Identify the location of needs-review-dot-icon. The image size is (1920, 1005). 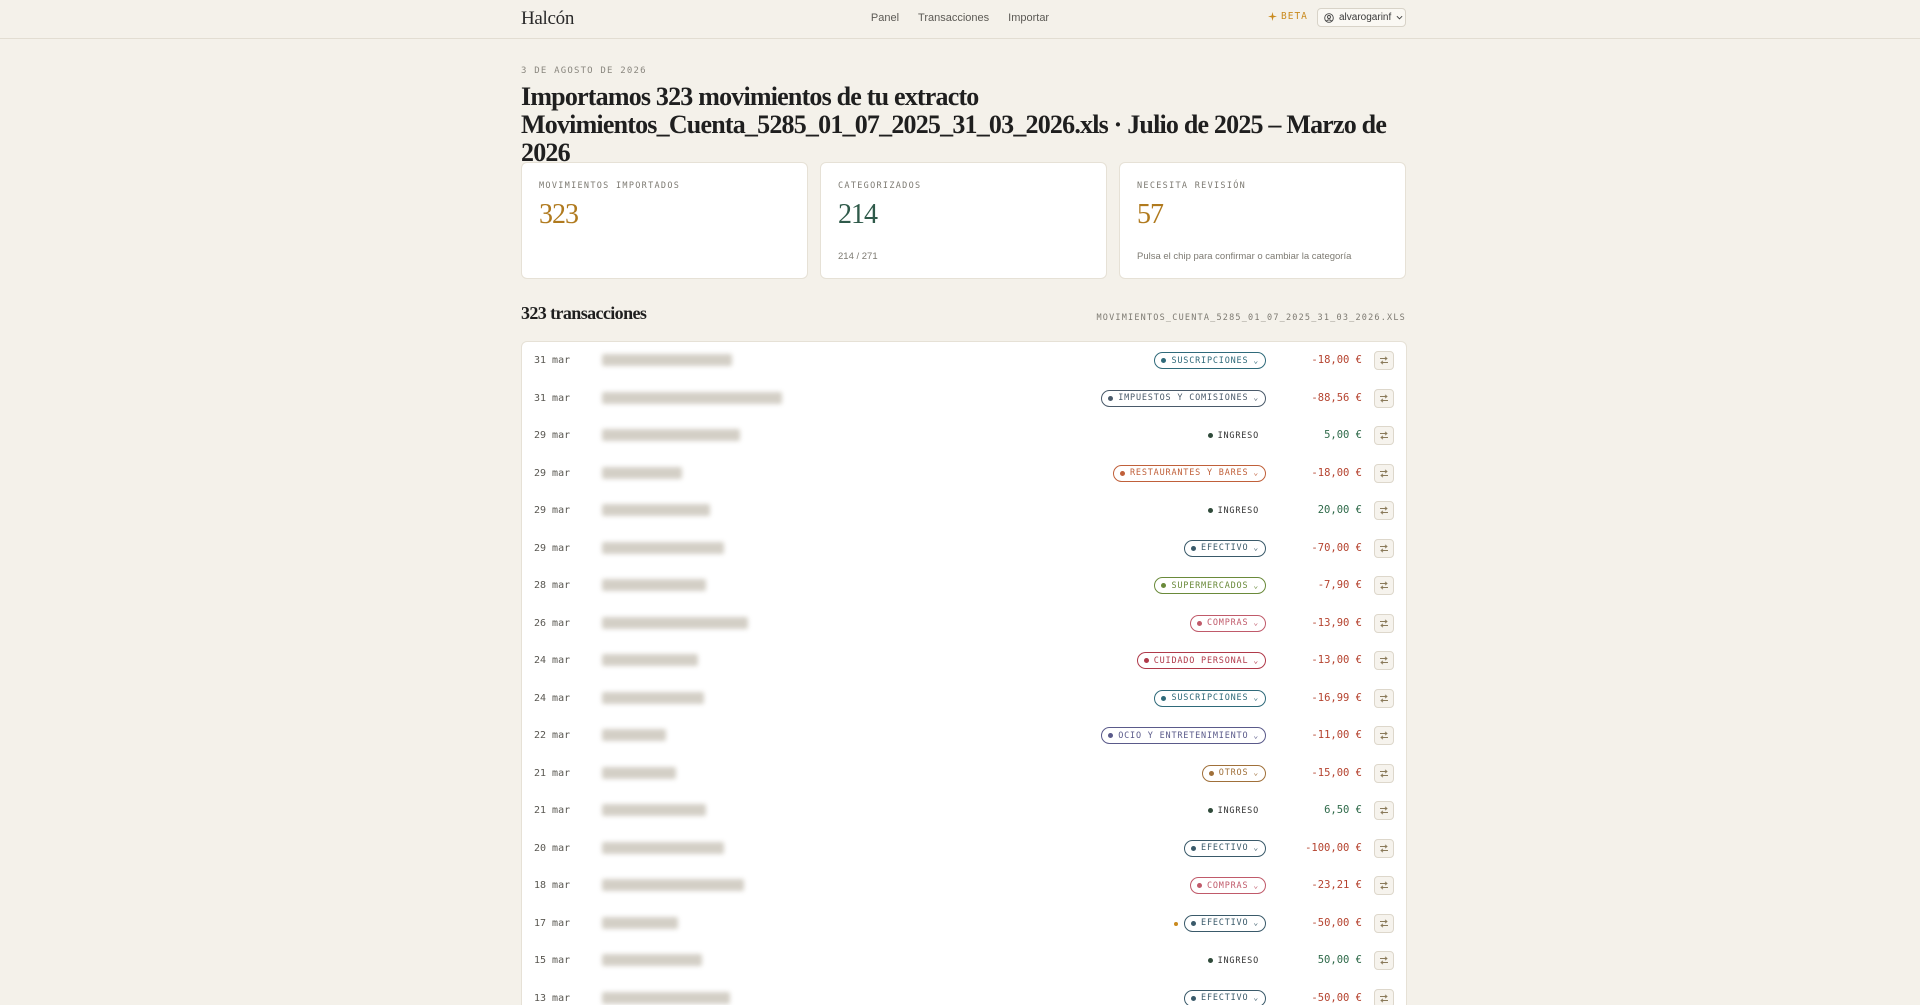
(1176, 923).